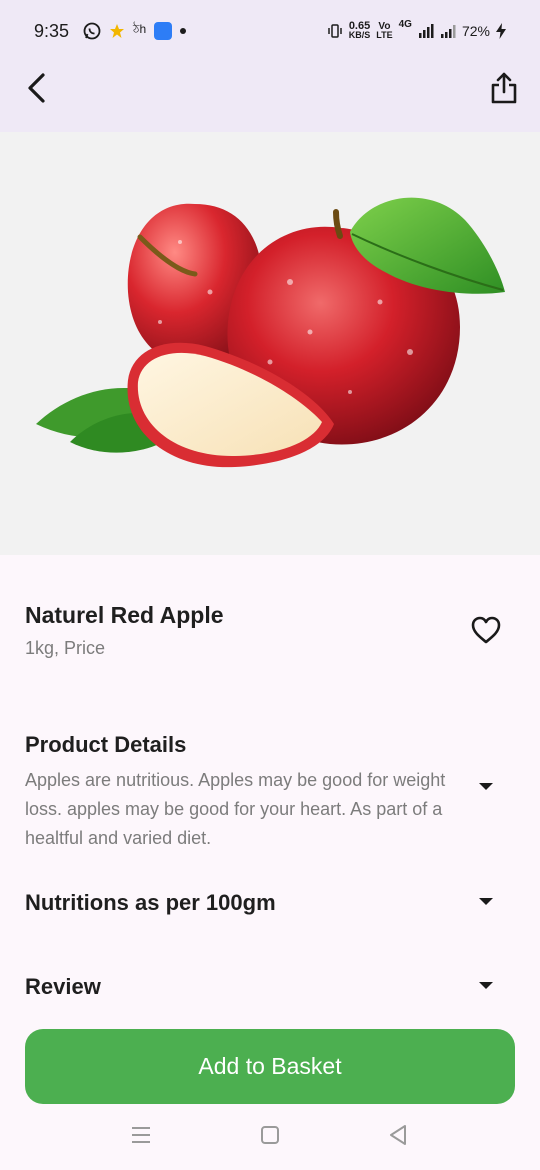 This screenshot has height=1170, width=540. I want to click on product-details-title: Product Details, so click(105, 745).